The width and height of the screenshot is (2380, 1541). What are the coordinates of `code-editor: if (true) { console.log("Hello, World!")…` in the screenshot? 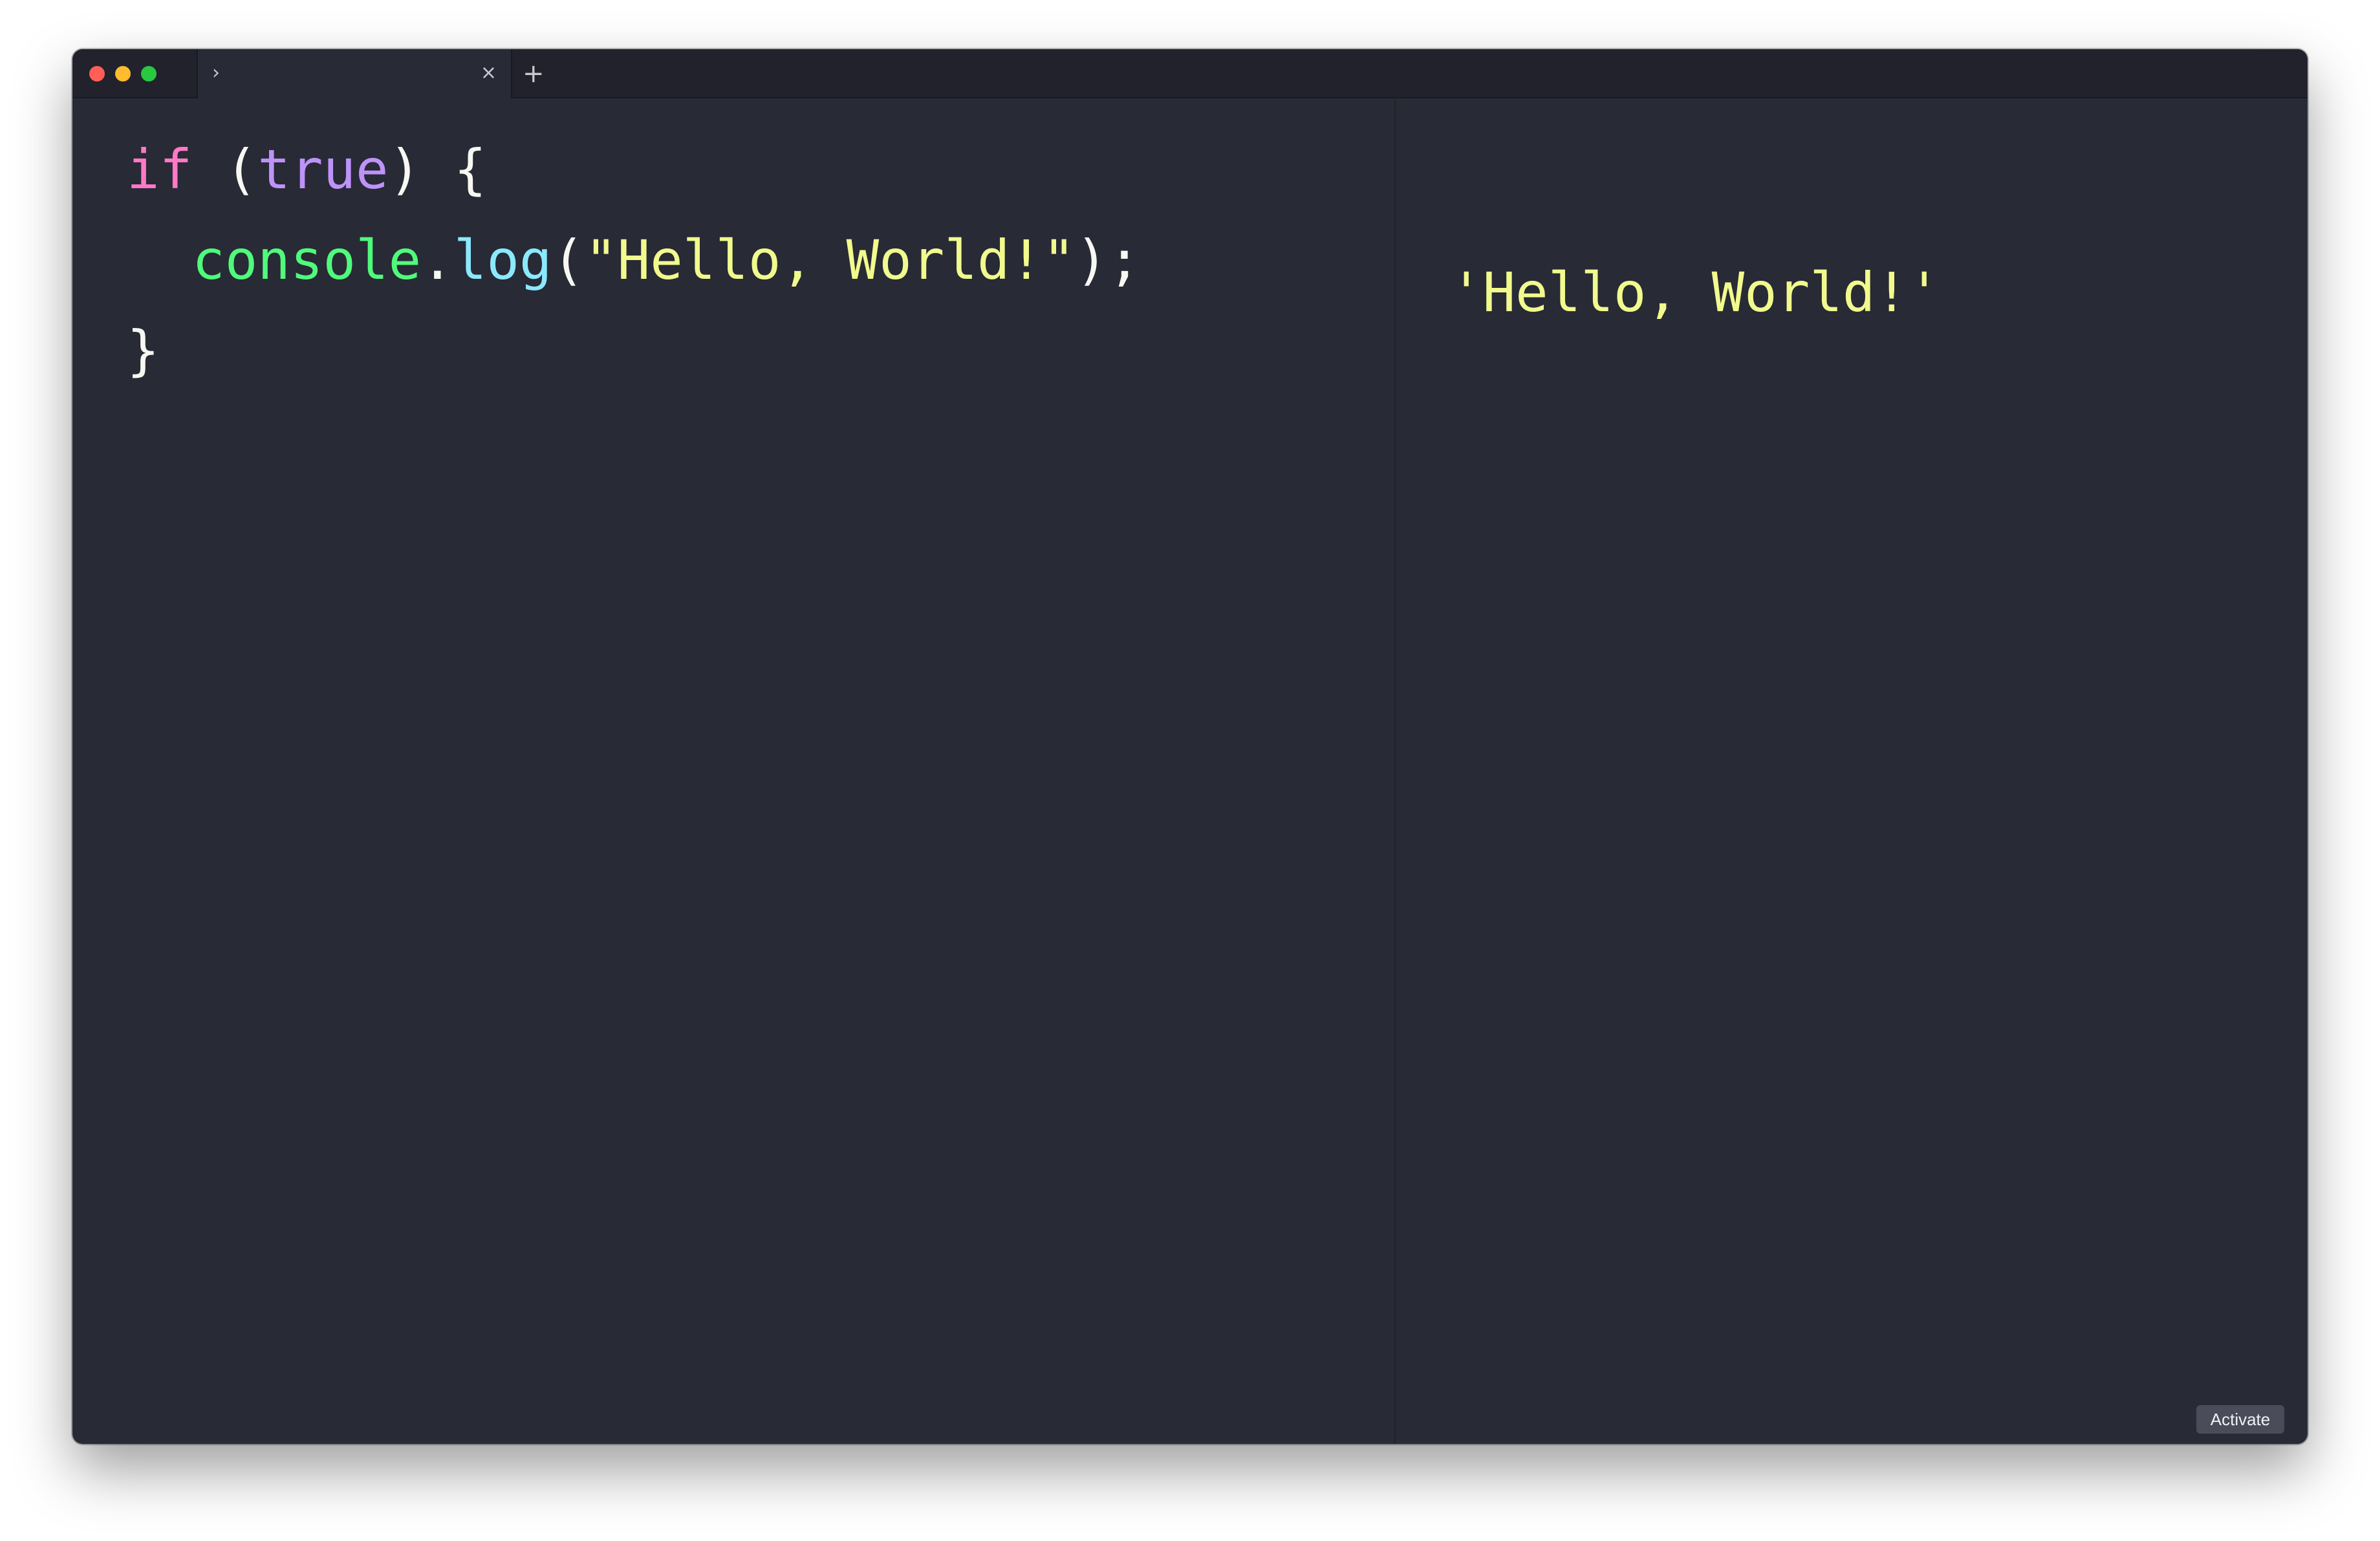 It's located at (634, 312).